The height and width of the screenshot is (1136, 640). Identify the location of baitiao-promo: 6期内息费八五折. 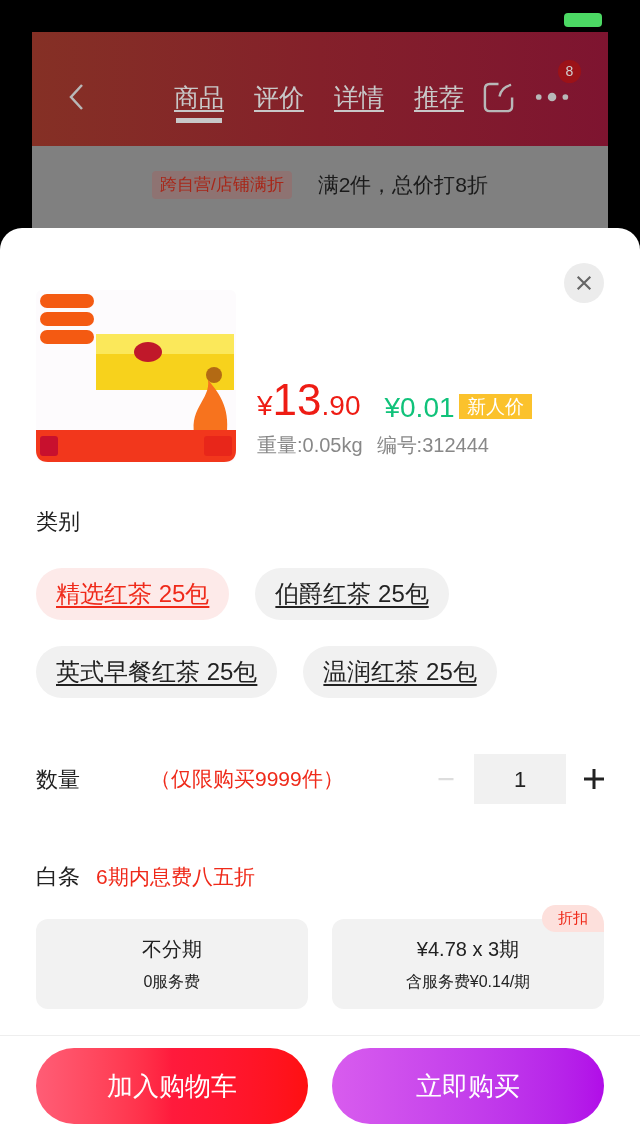
(175, 876).